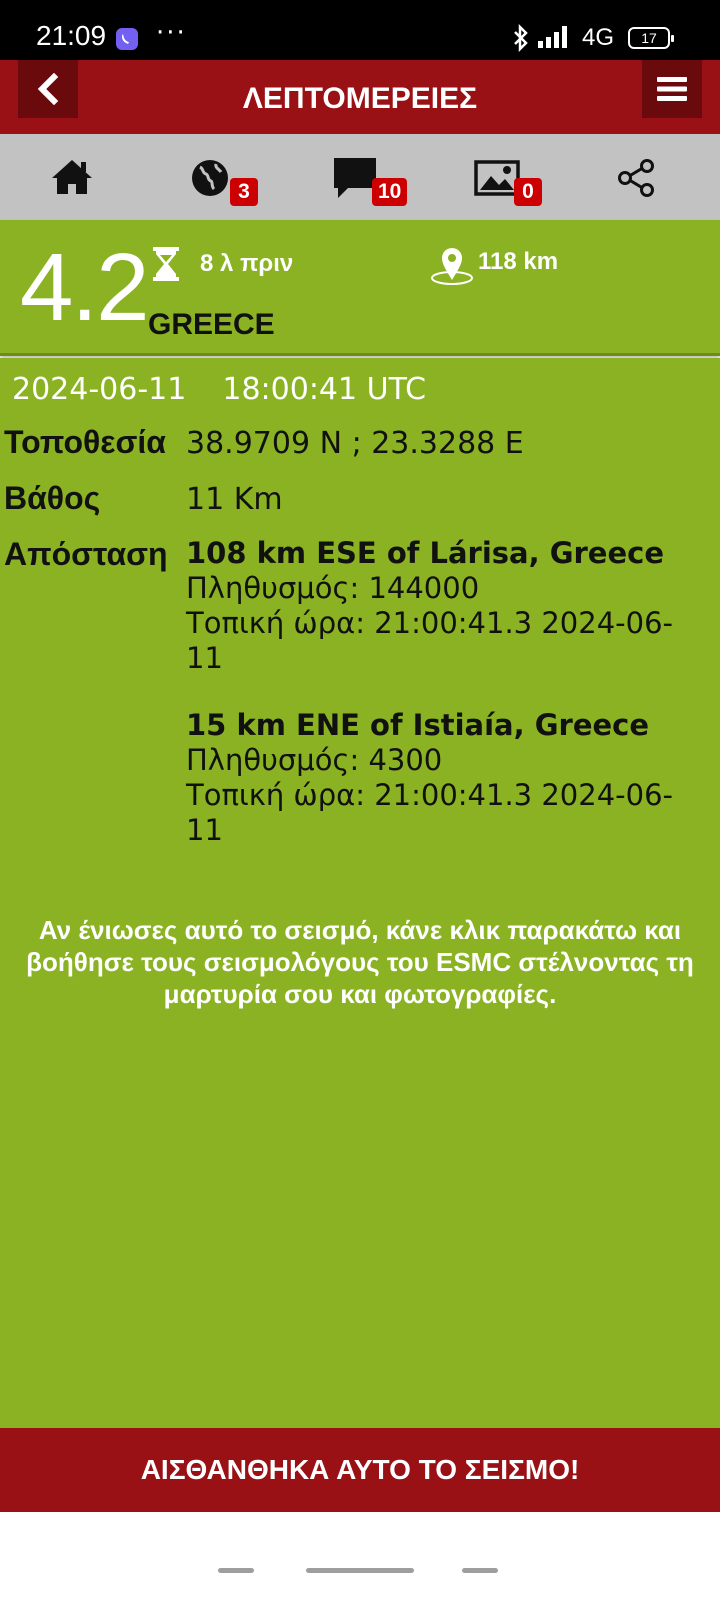 The width and height of the screenshot is (720, 1600). What do you see at coordinates (528, 192) in the screenshot?
I see `pictures-badge: 0` at bounding box center [528, 192].